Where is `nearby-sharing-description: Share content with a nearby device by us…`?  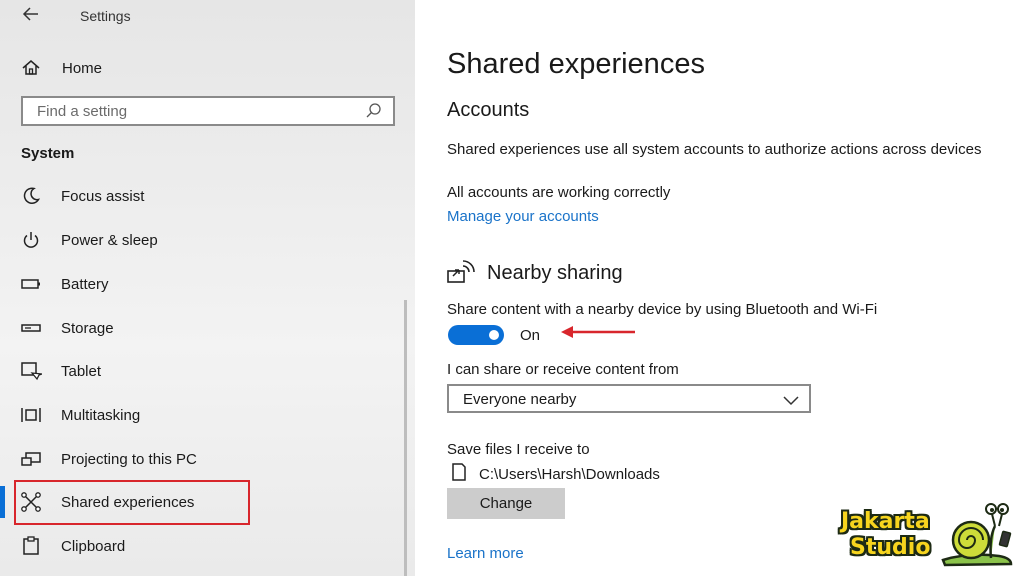
nearby-sharing-description: Share content with a nearby device by us… is located at coordinates (662, 309).